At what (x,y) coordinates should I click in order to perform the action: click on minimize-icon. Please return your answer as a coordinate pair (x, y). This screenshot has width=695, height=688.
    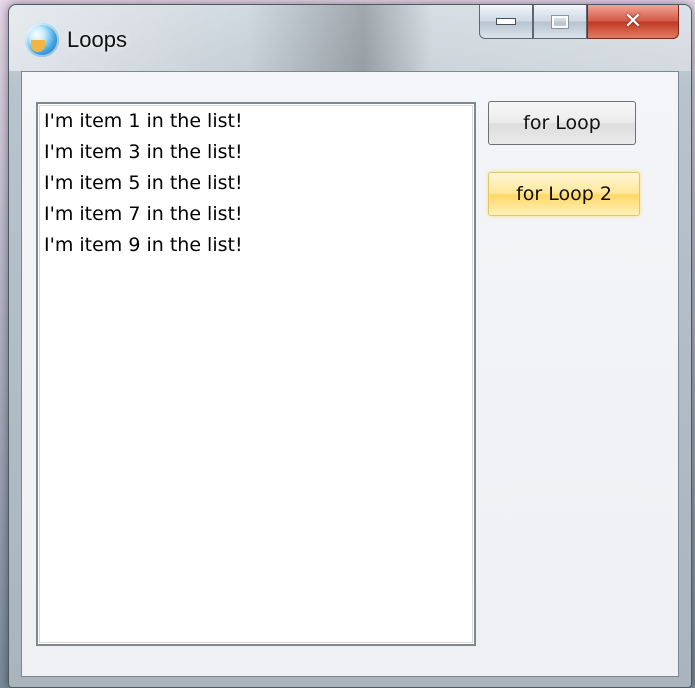
    Looking at the image, I should click on (506, 21).